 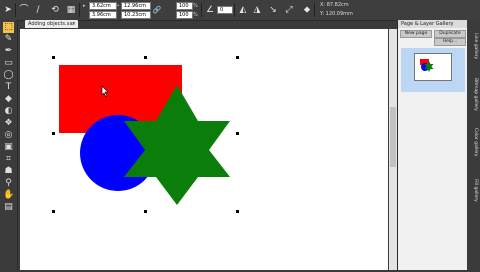 What do you see at coordinates (8, 63) in the screenshot?
I see `rectangle-tool-icon: ▭` at bounding box center [8, 63].